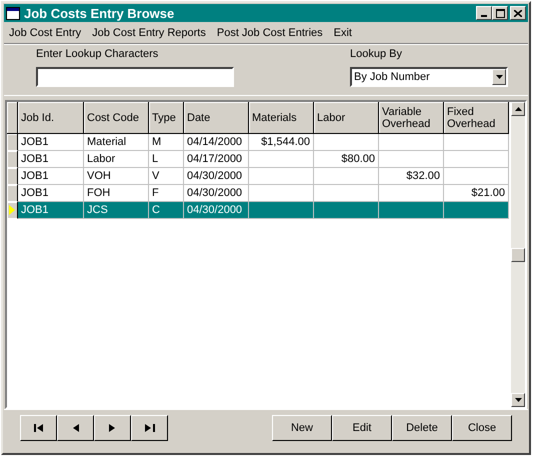 The width and height of the screenshot is (534, 458). I want to click on current-row-icon, so click(12, 210).